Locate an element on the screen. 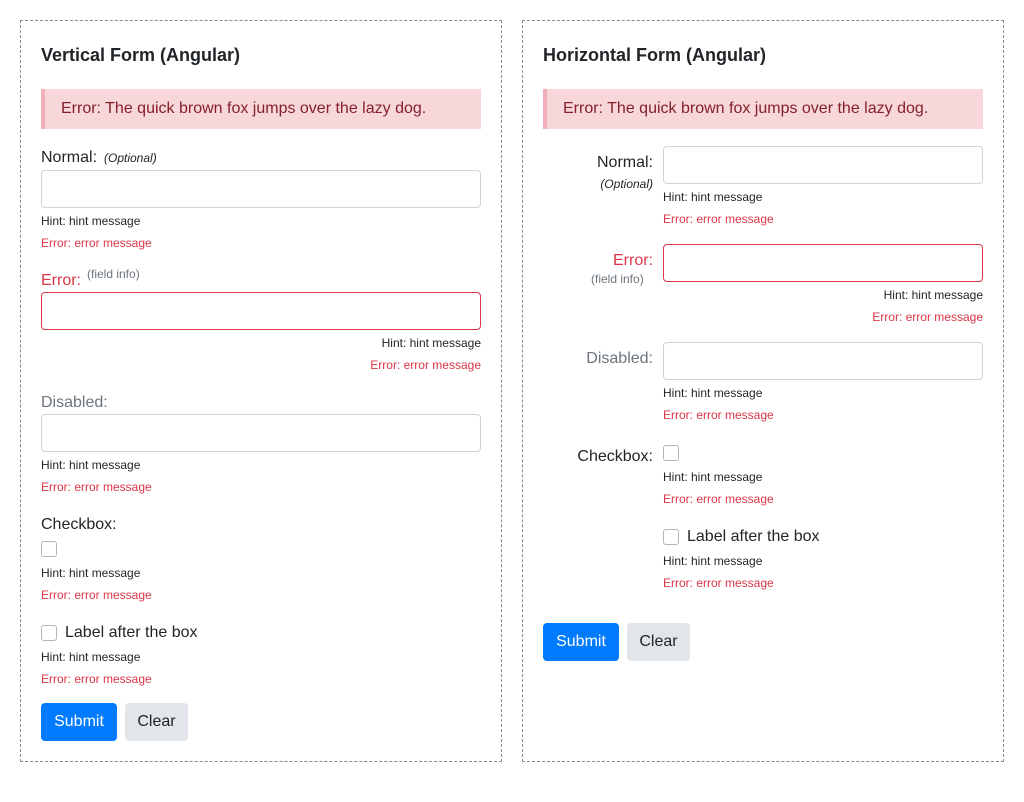  checkbox-after-label: Label after the box is located at coordinates (131, 633).